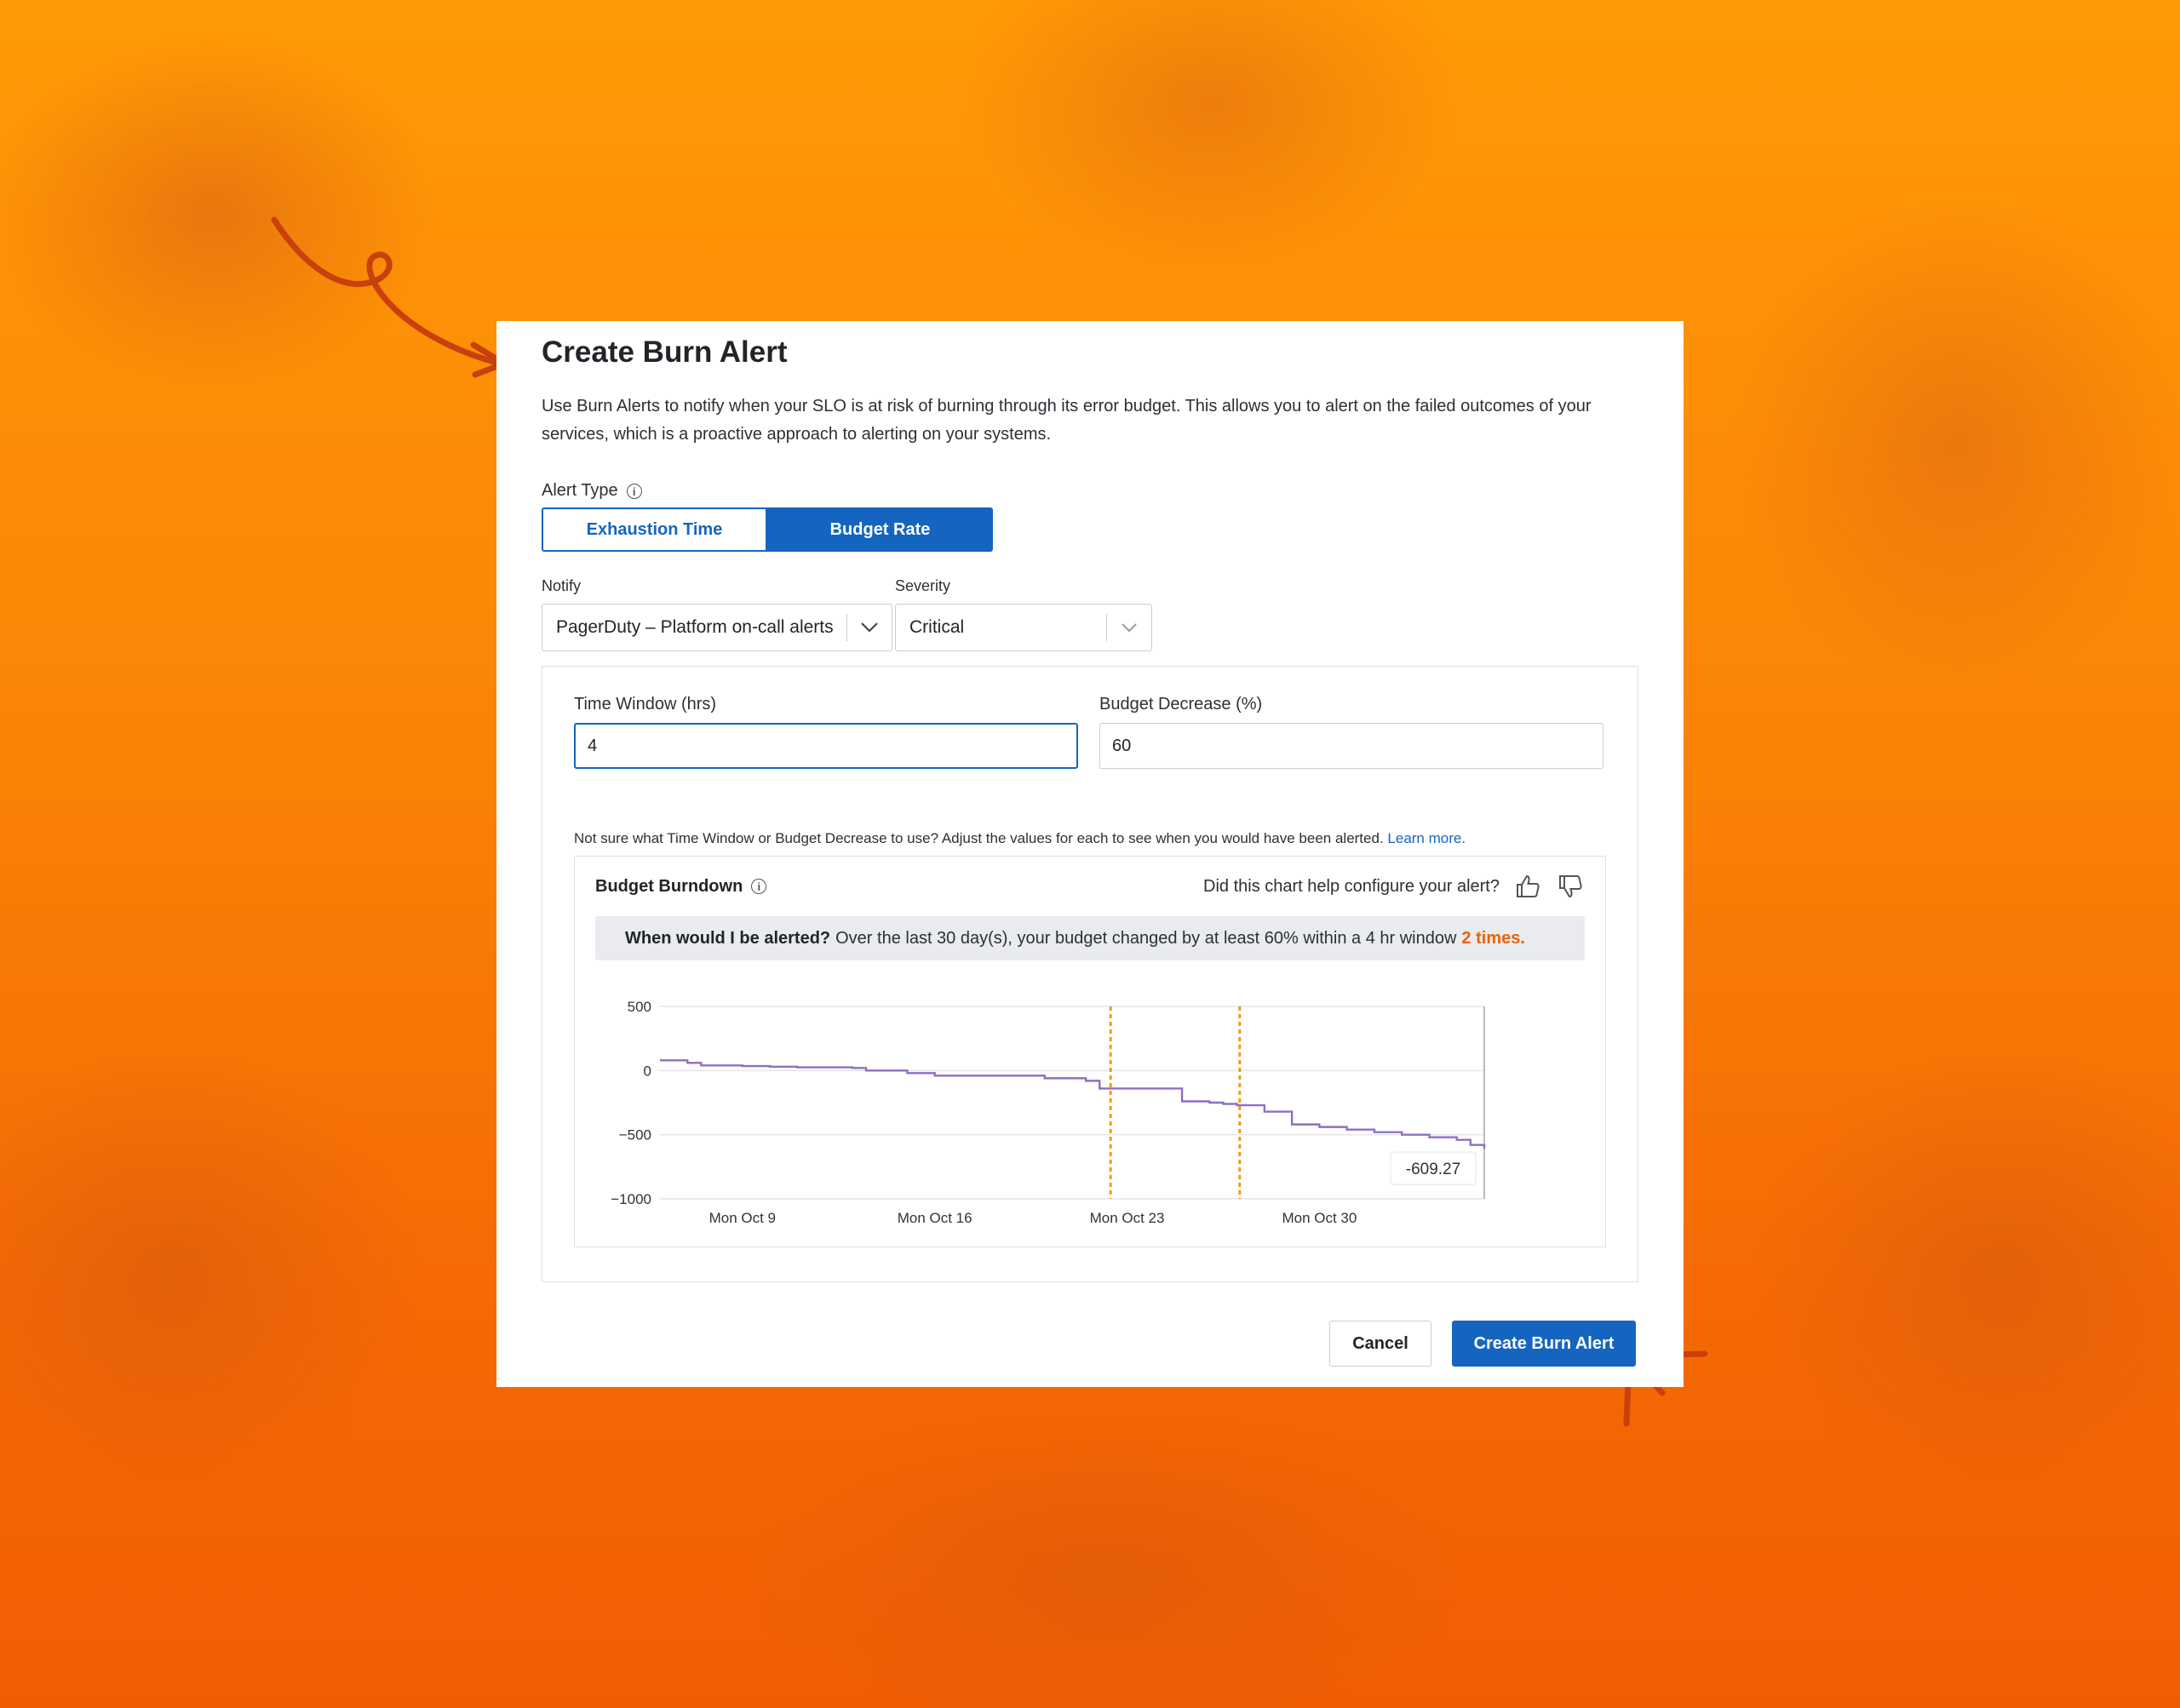  I want to click on notify-select: PagerDuty – Platform on-call alerts, so click(717, 628).